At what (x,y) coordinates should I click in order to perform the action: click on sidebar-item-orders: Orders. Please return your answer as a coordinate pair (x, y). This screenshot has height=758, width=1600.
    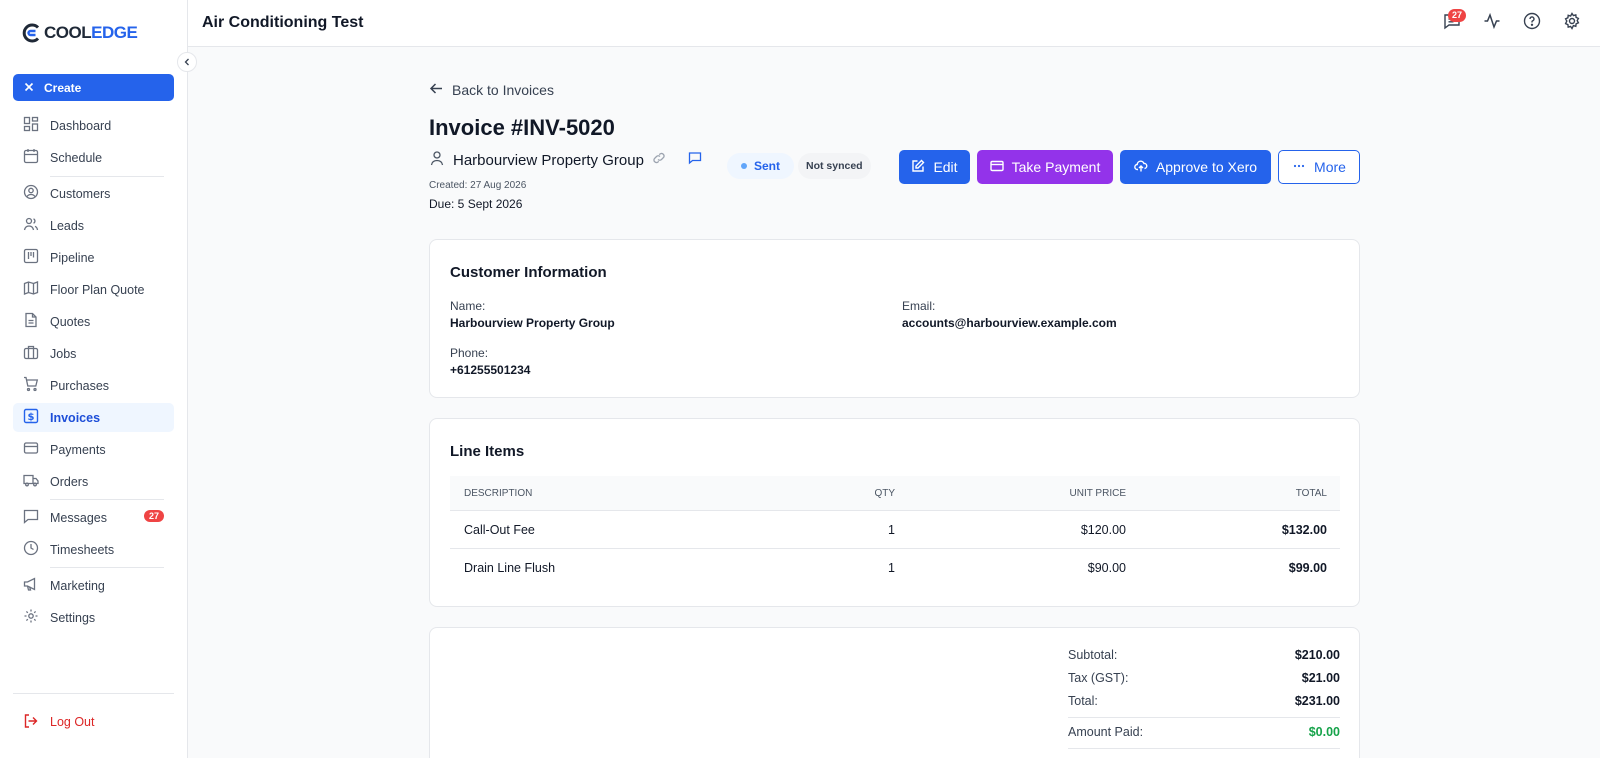
    Looking at the image, I should click on (93, 481).